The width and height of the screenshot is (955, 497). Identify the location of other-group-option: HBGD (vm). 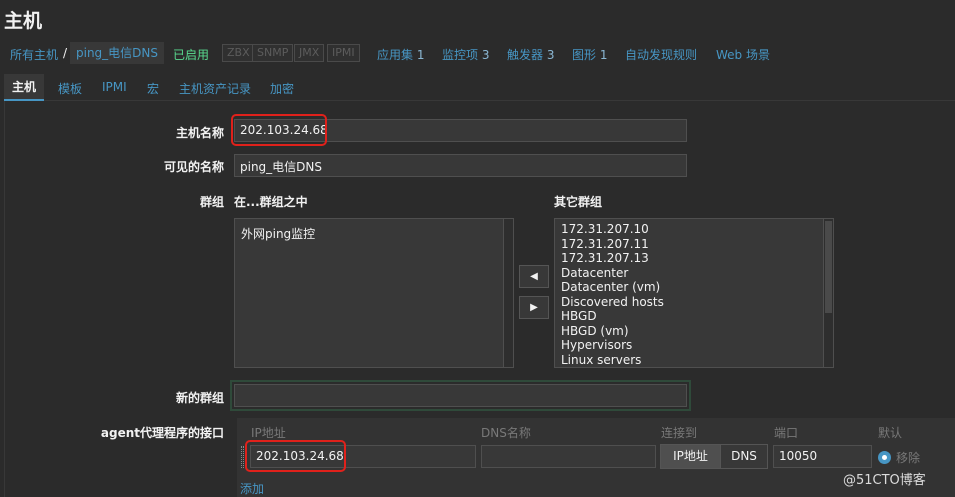
(694, 331).